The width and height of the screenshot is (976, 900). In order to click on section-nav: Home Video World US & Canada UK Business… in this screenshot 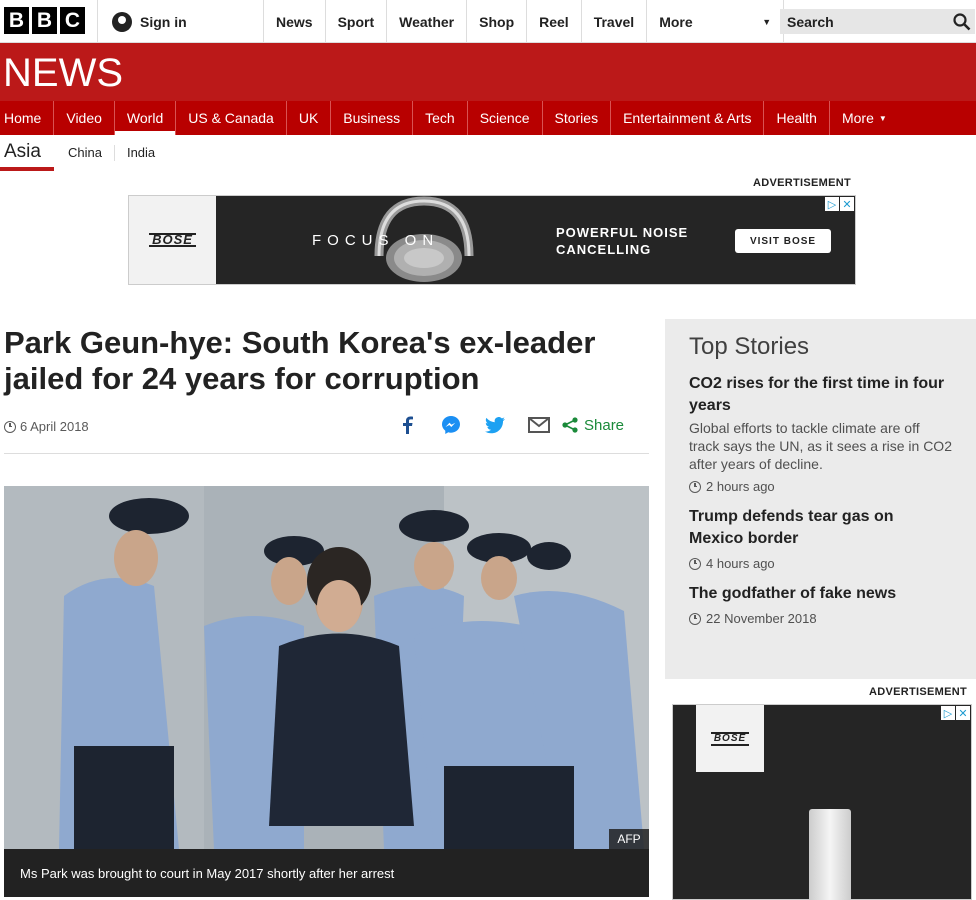, I will do `click(488, 118)`.